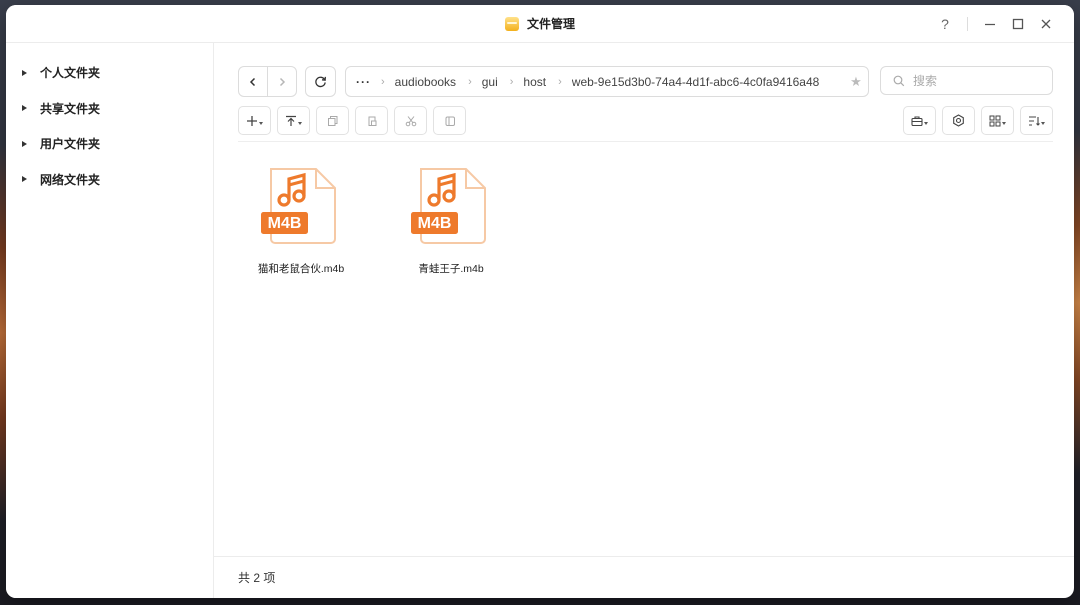 The image size is (1080, 605). I want to click on sidebar-item-label: 用户文件夹, so click(70, 144).